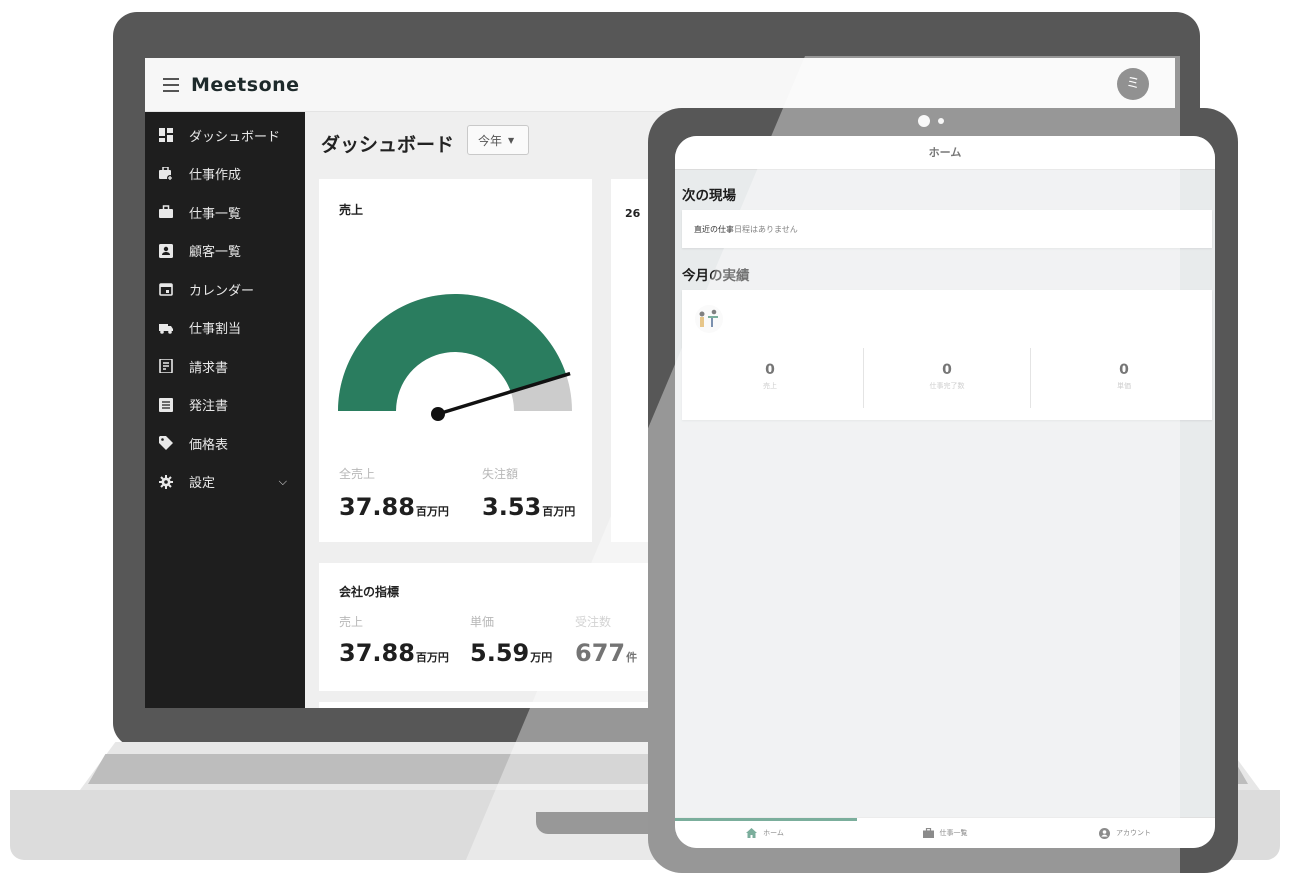 This screenshot has height=874, width=1290. I want to click on kpi-label: 売上, so click(351, 622).